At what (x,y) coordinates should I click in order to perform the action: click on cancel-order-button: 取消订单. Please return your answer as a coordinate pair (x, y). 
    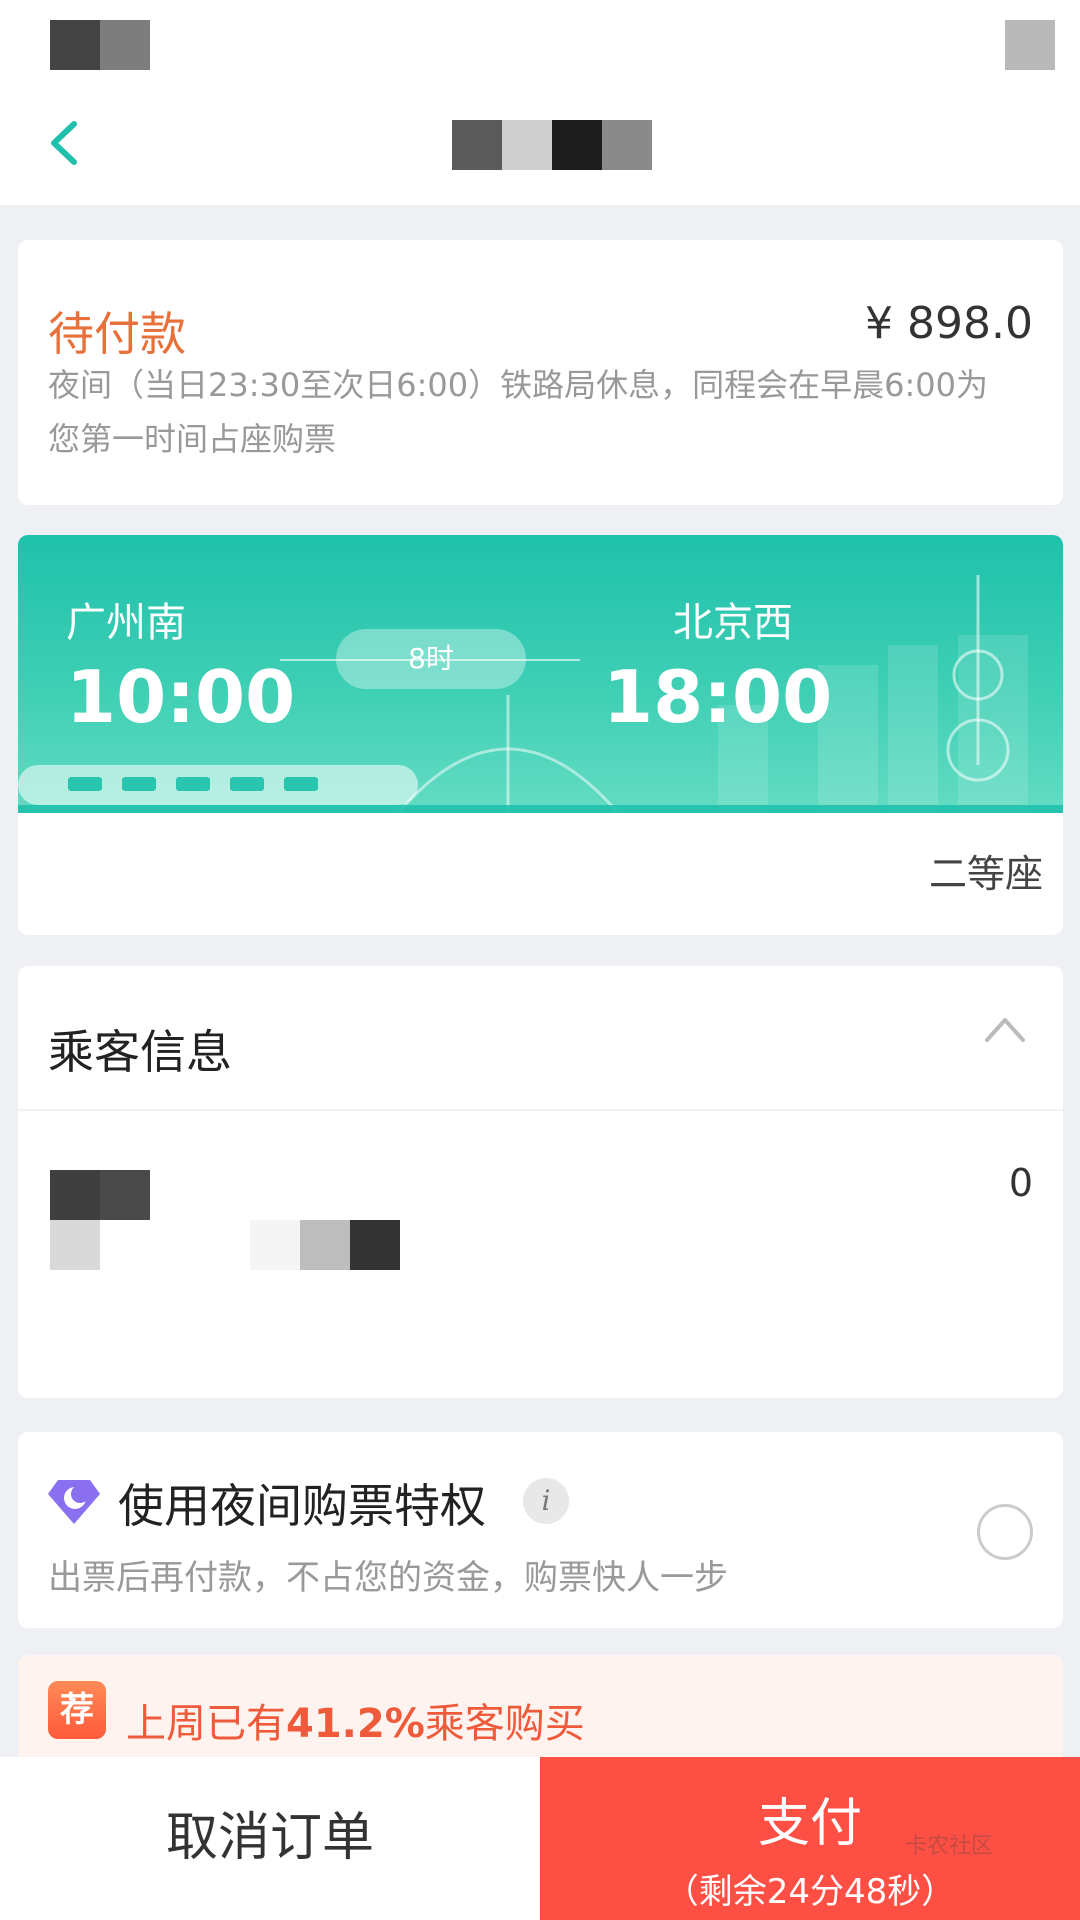
    Looking at the image, I should click on (270, 1838).